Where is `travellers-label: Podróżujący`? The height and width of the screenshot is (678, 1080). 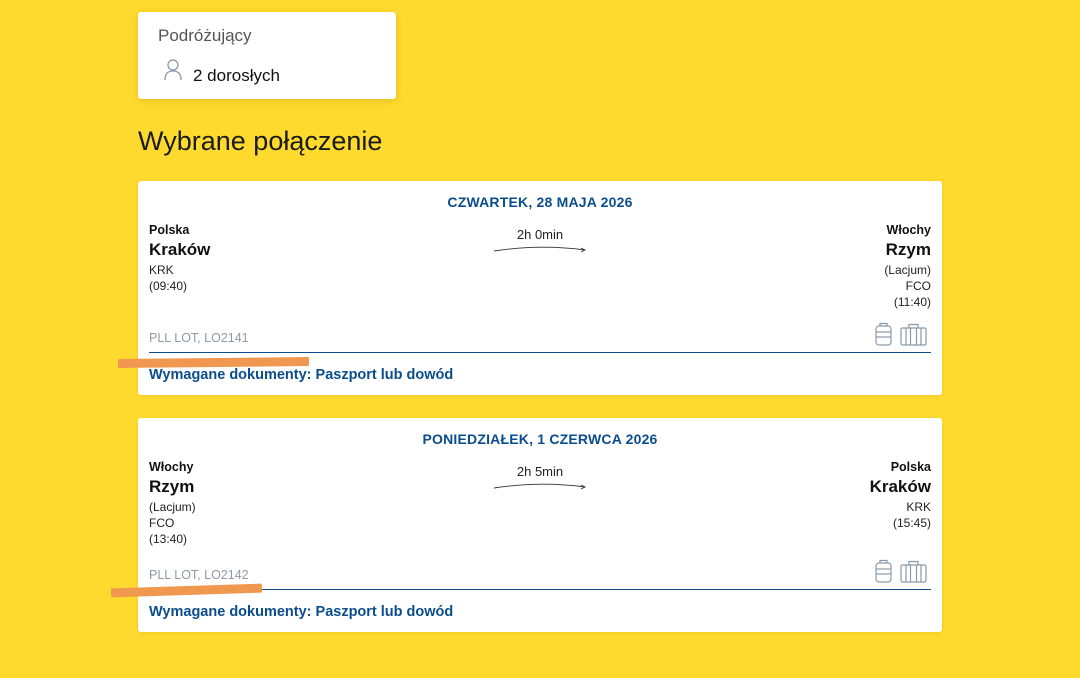
travellers-label: Podróżujący is located at coordinates (205, 35).